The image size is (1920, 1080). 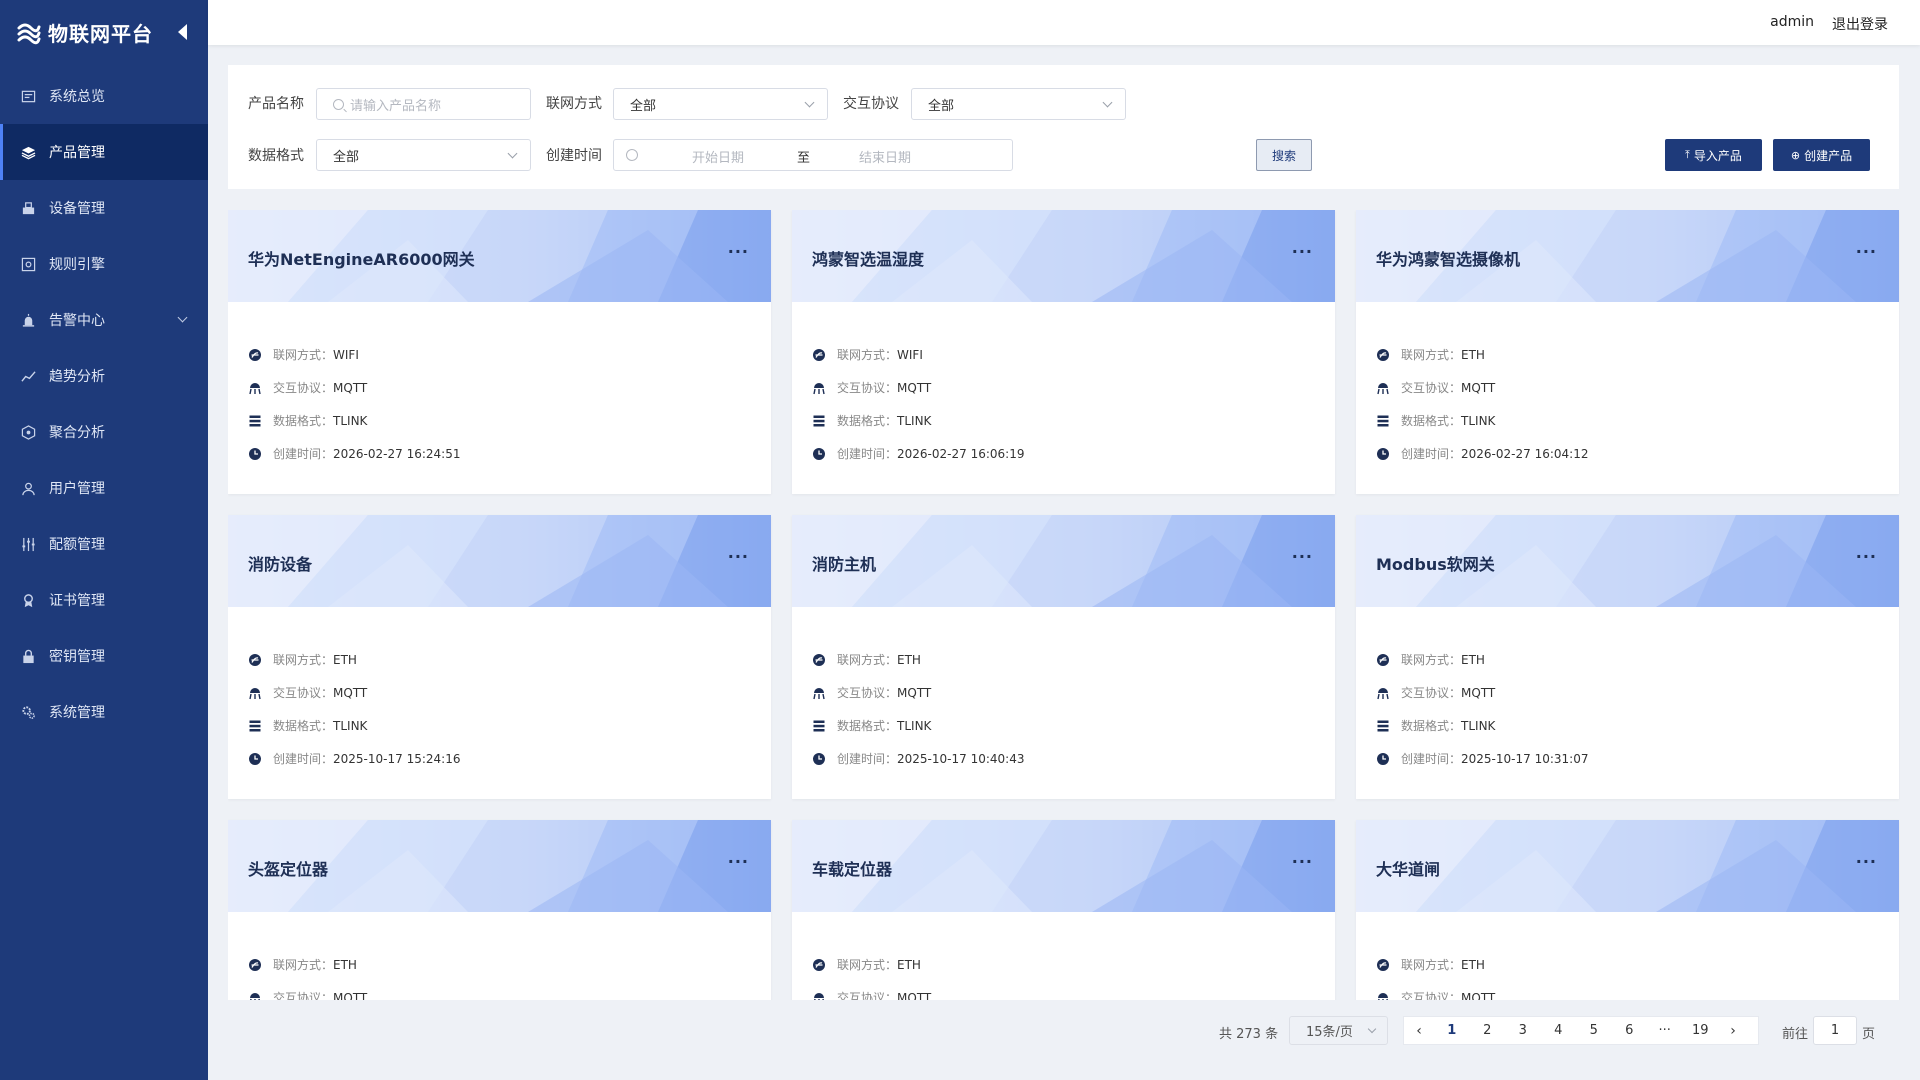 I want to click on sidebar-item: 产品管理, so click(x=104, y=152).